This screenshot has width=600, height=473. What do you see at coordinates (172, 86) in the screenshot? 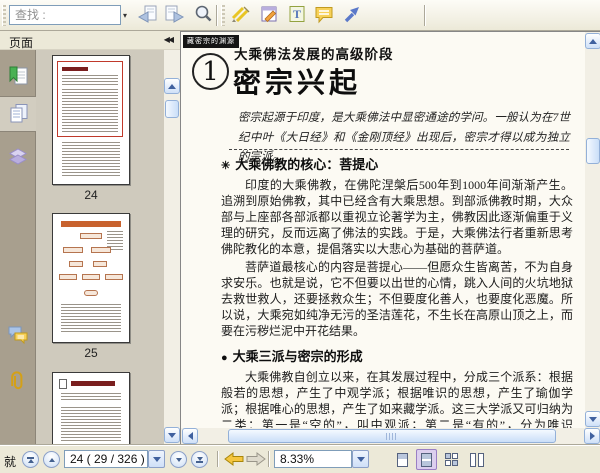
I see `thumbnail-scroll-up-button` at bounding box center [172, 86].